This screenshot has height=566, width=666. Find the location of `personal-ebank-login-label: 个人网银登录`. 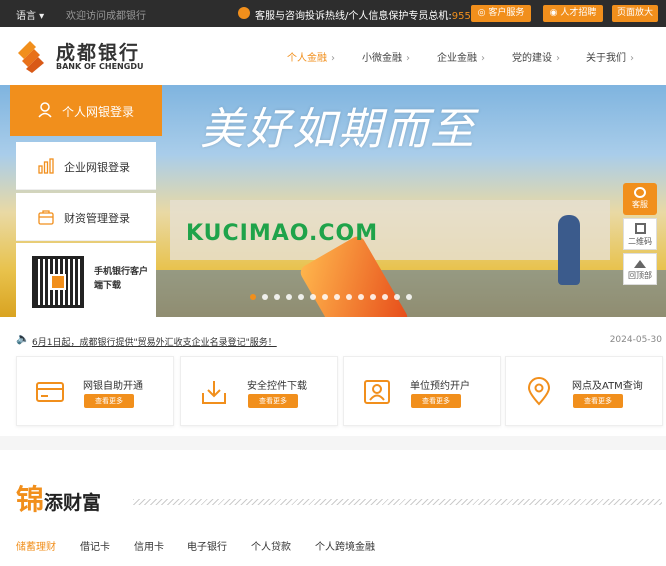

personal-ebank-login-label: 个人网银登录 is located at coordinates (98, 112).